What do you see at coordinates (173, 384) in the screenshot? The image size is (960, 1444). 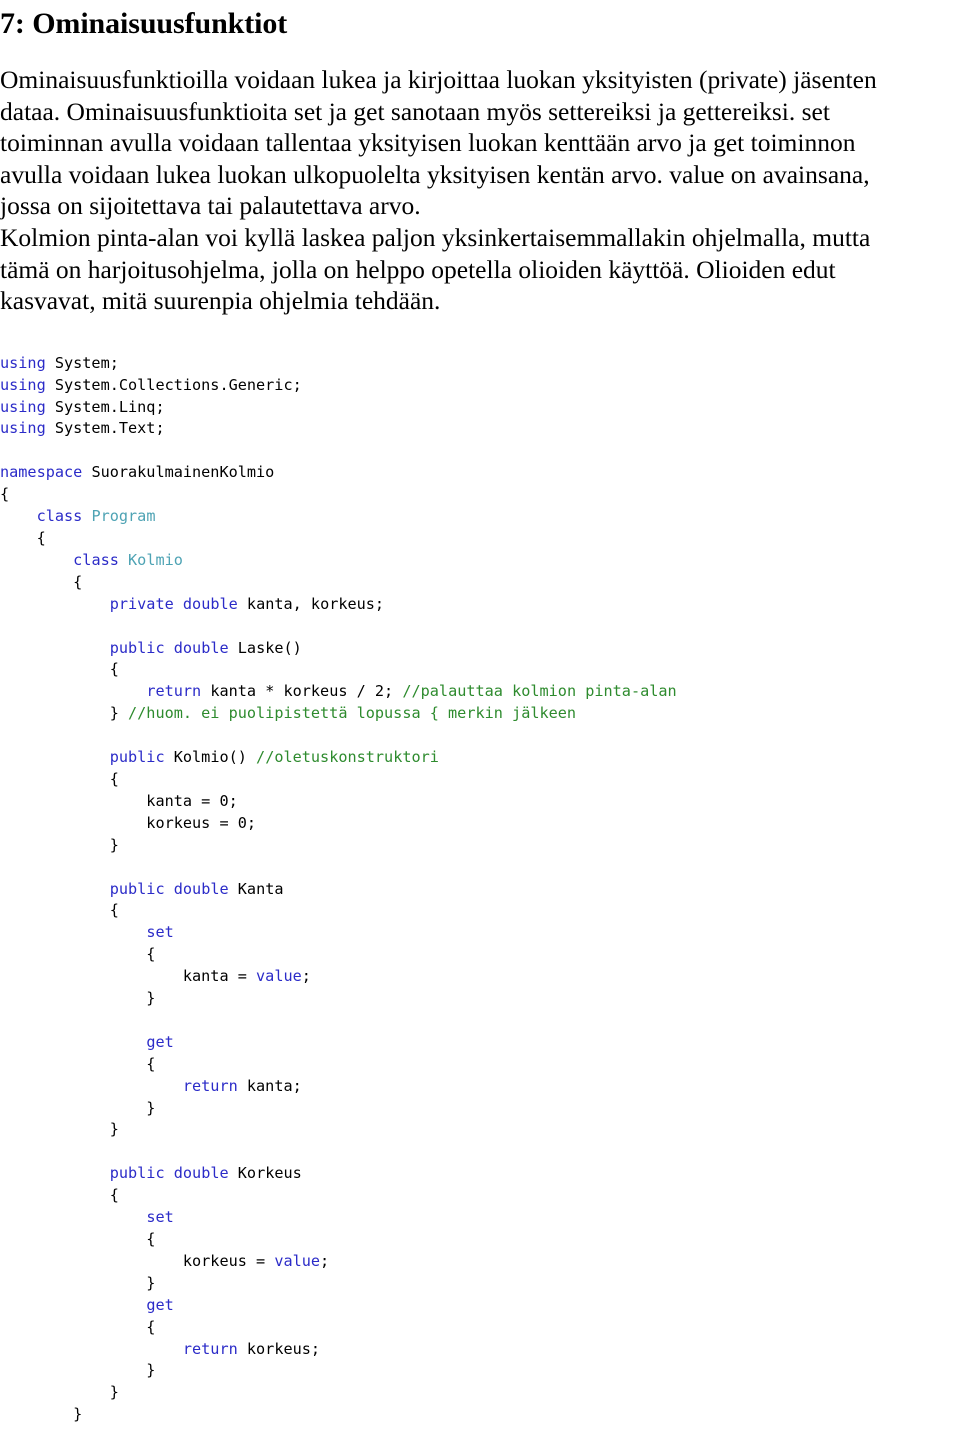 I see `code-token: System.Collections.Generic;` at bounding box center [173, 384].